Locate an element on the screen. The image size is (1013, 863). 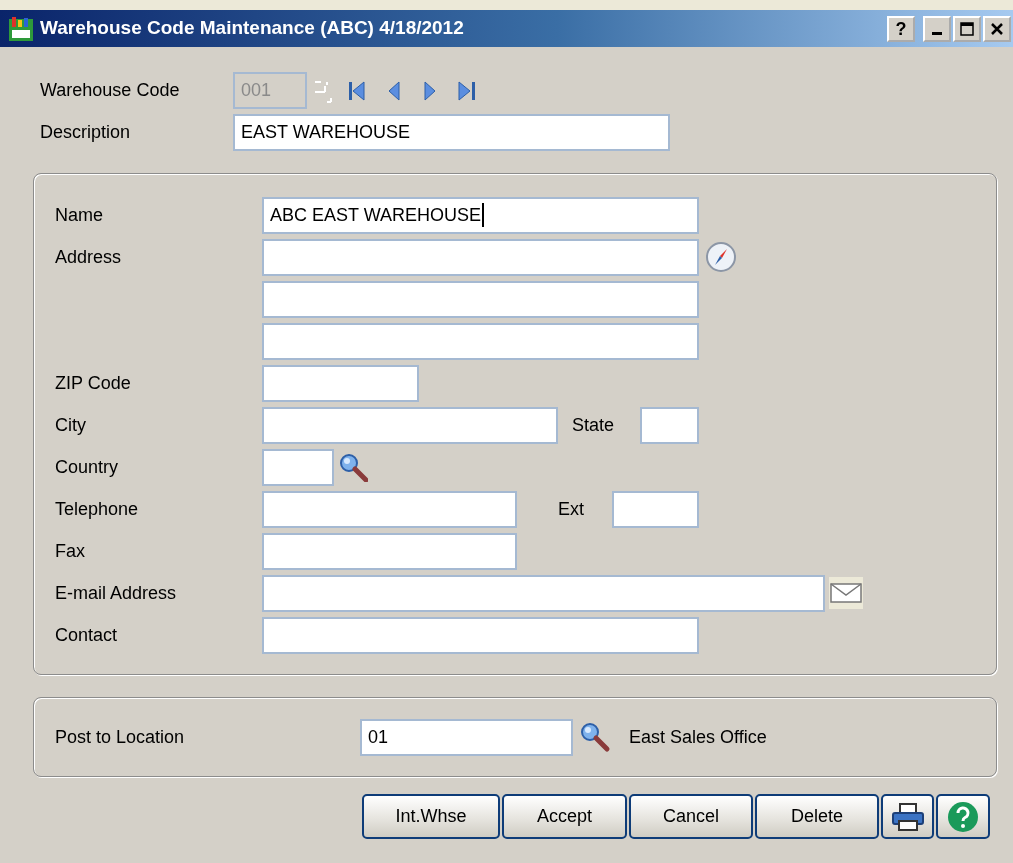
print-button is located at coordinates (907, 816).